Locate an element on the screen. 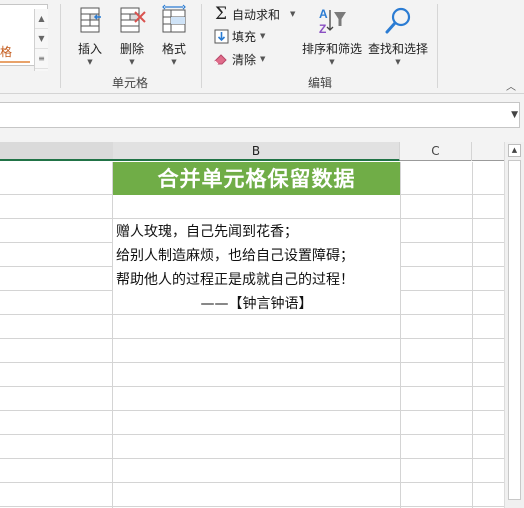  clear-label: 清除 is located at coordinates (244, 59).